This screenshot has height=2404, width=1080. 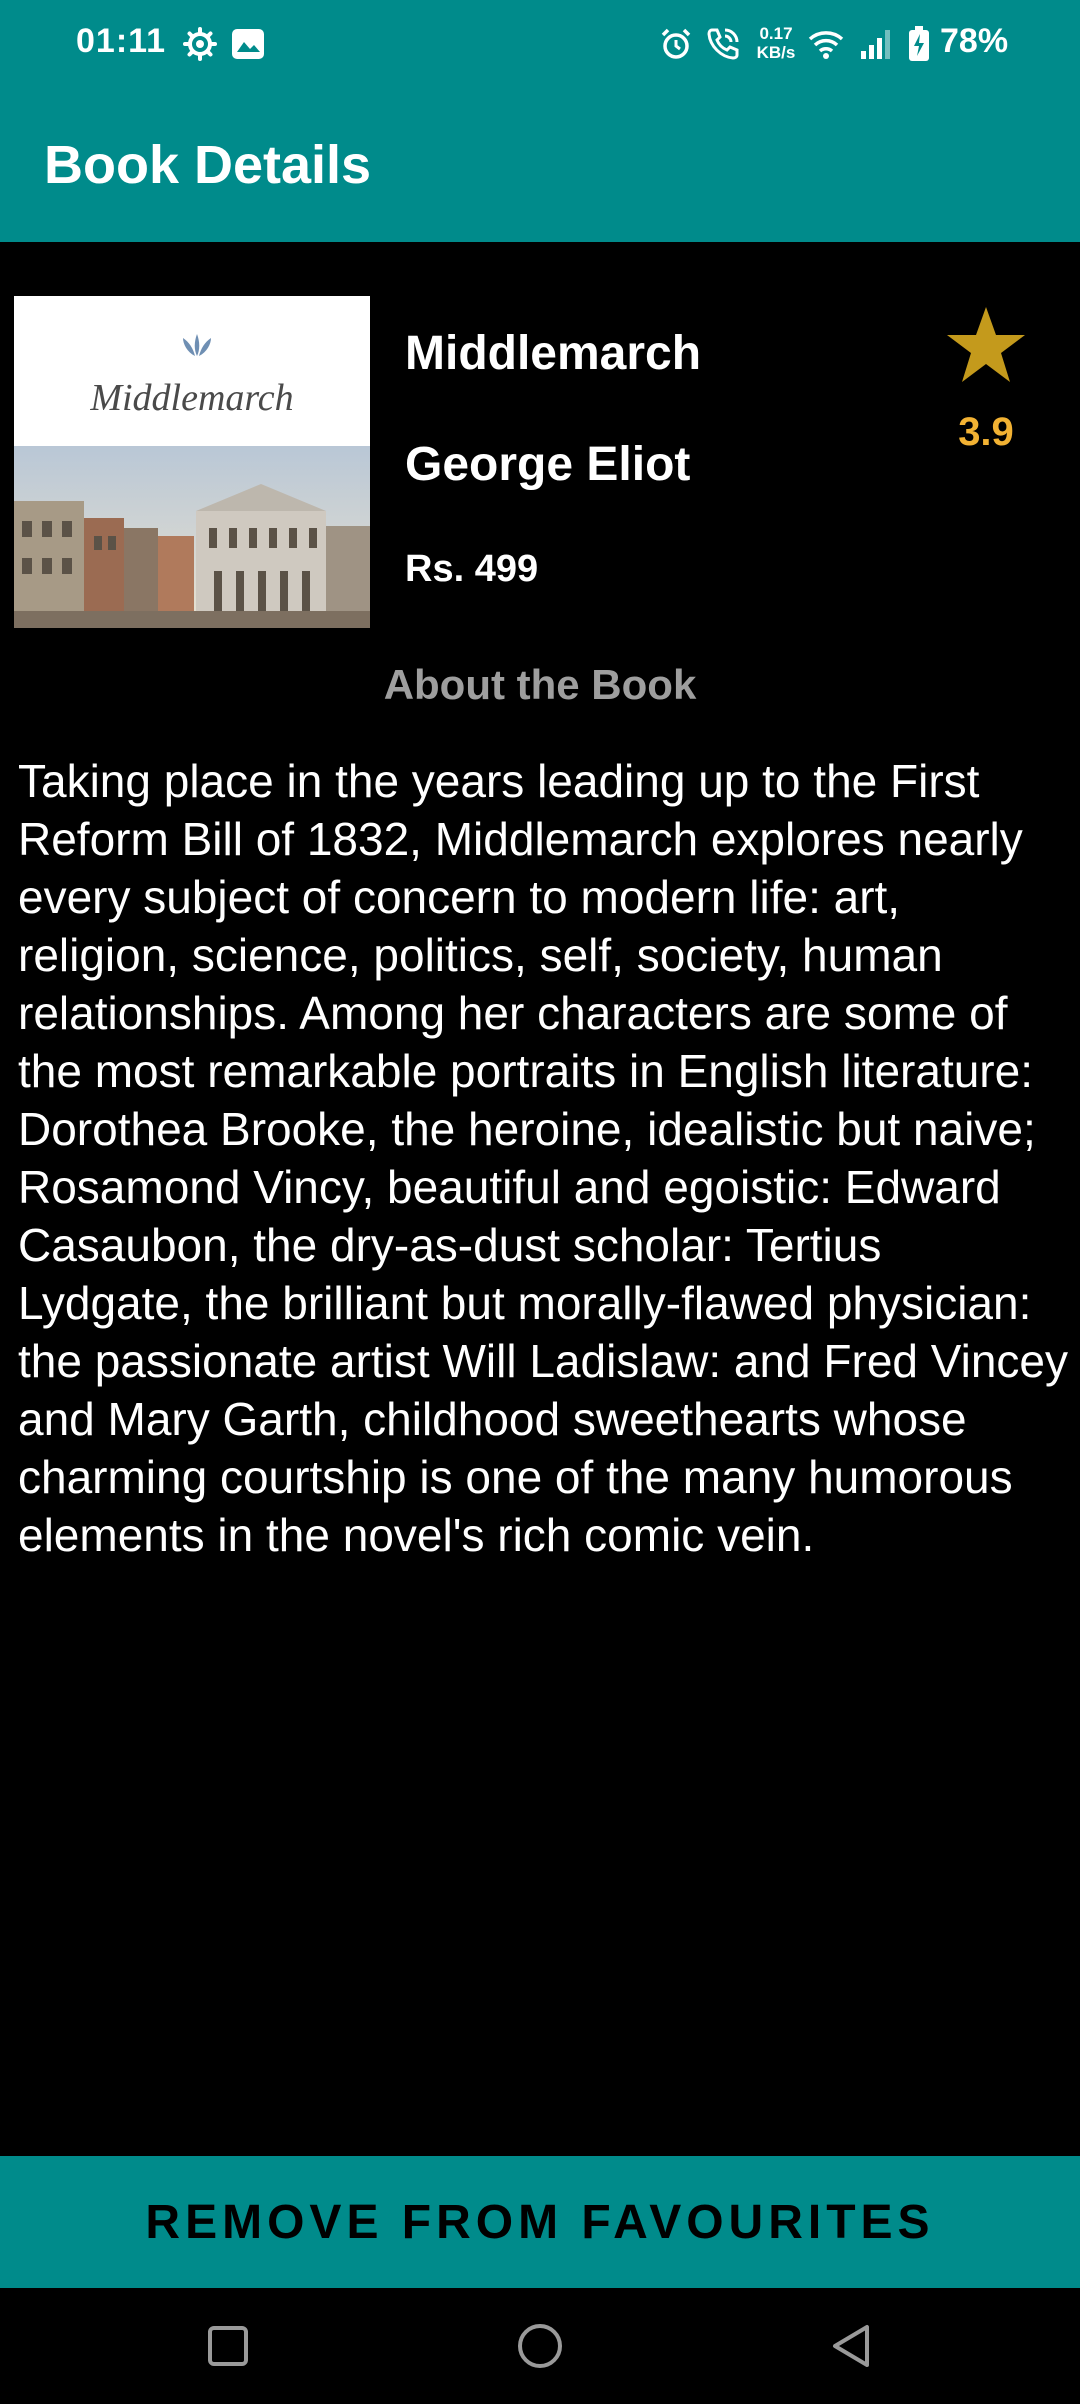 What do you see at coordinates (776, 33) in the screenshot?
I see `network-speed-value: 0.17` at bounding box center [776, 33].